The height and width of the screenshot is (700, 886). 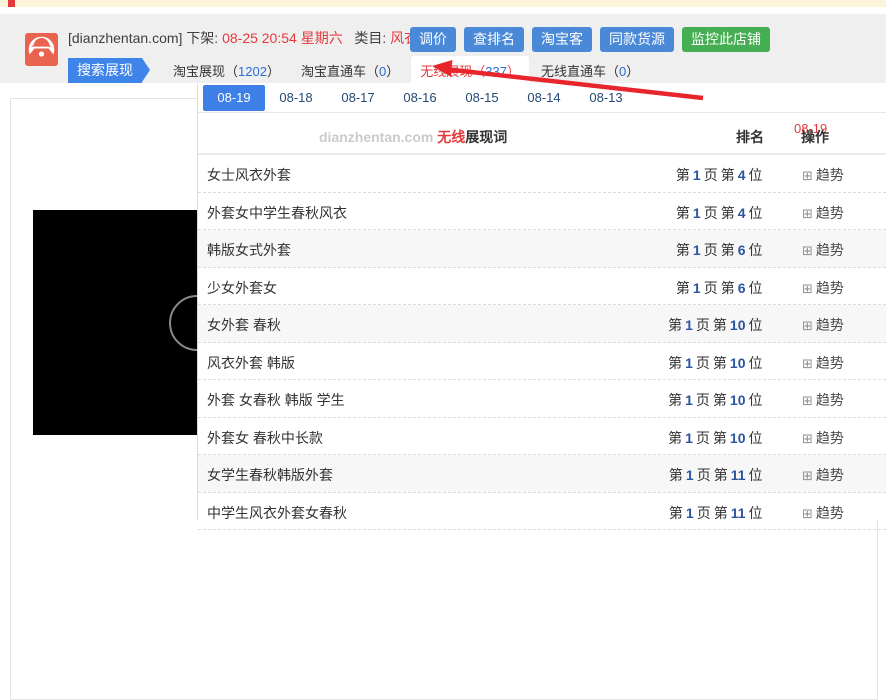 I want to click on table-title: dianzhentan.com 无线展现词, so click(x=413, y=137).